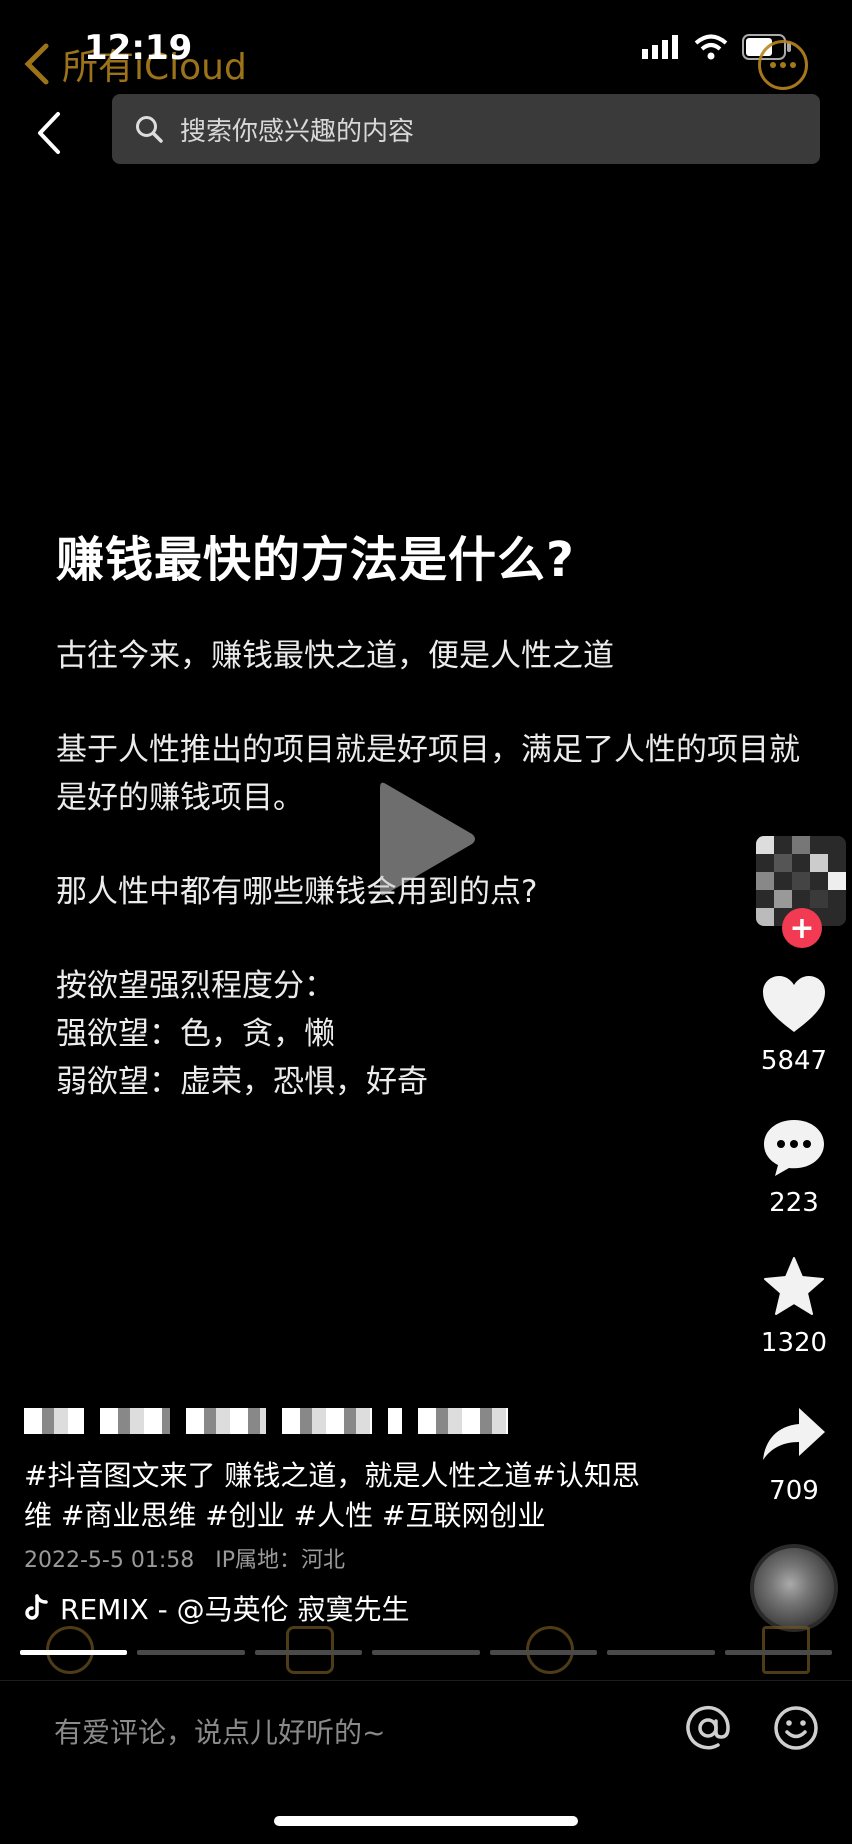 The width and height of the screenshot is (852, 1844). I want to click on like-count: 5847, so click(794, 1061).